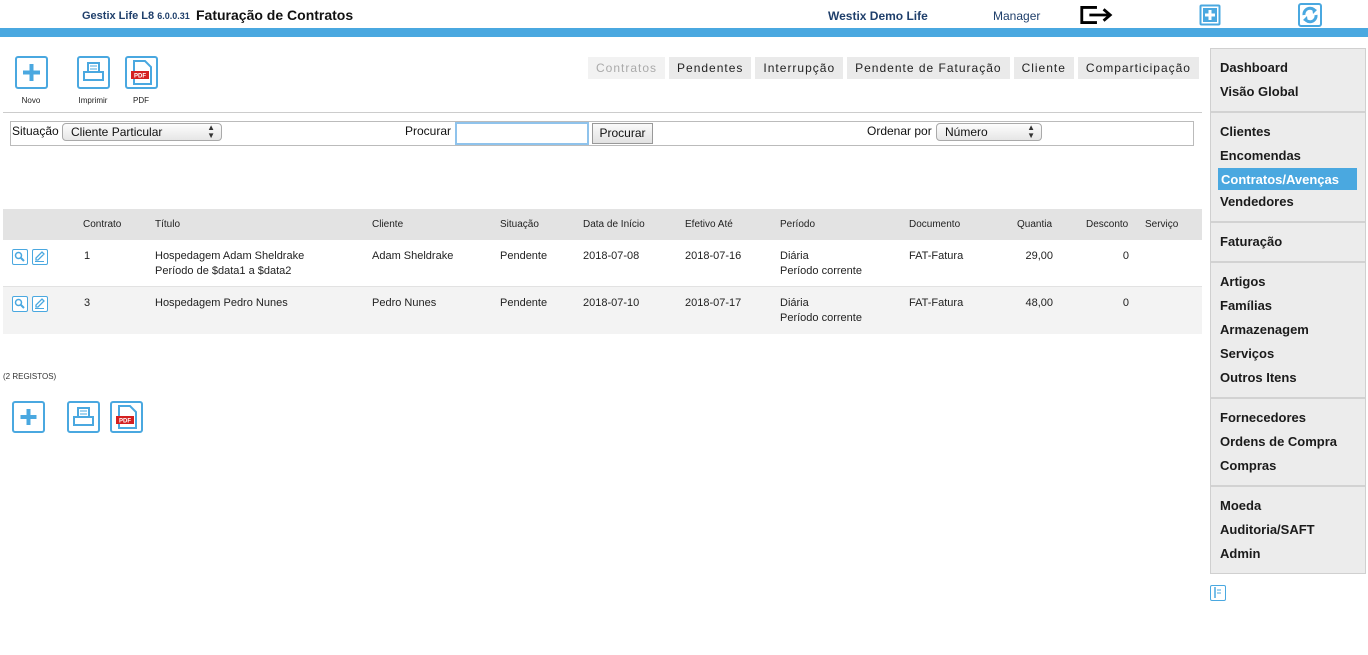 This screenshot has width=1368, height=655. What do you see at coordinates (1288, 282) in the screenshot?
I see `sidebar-item-artigos: Artigos` at bounding box center [1288, 282].